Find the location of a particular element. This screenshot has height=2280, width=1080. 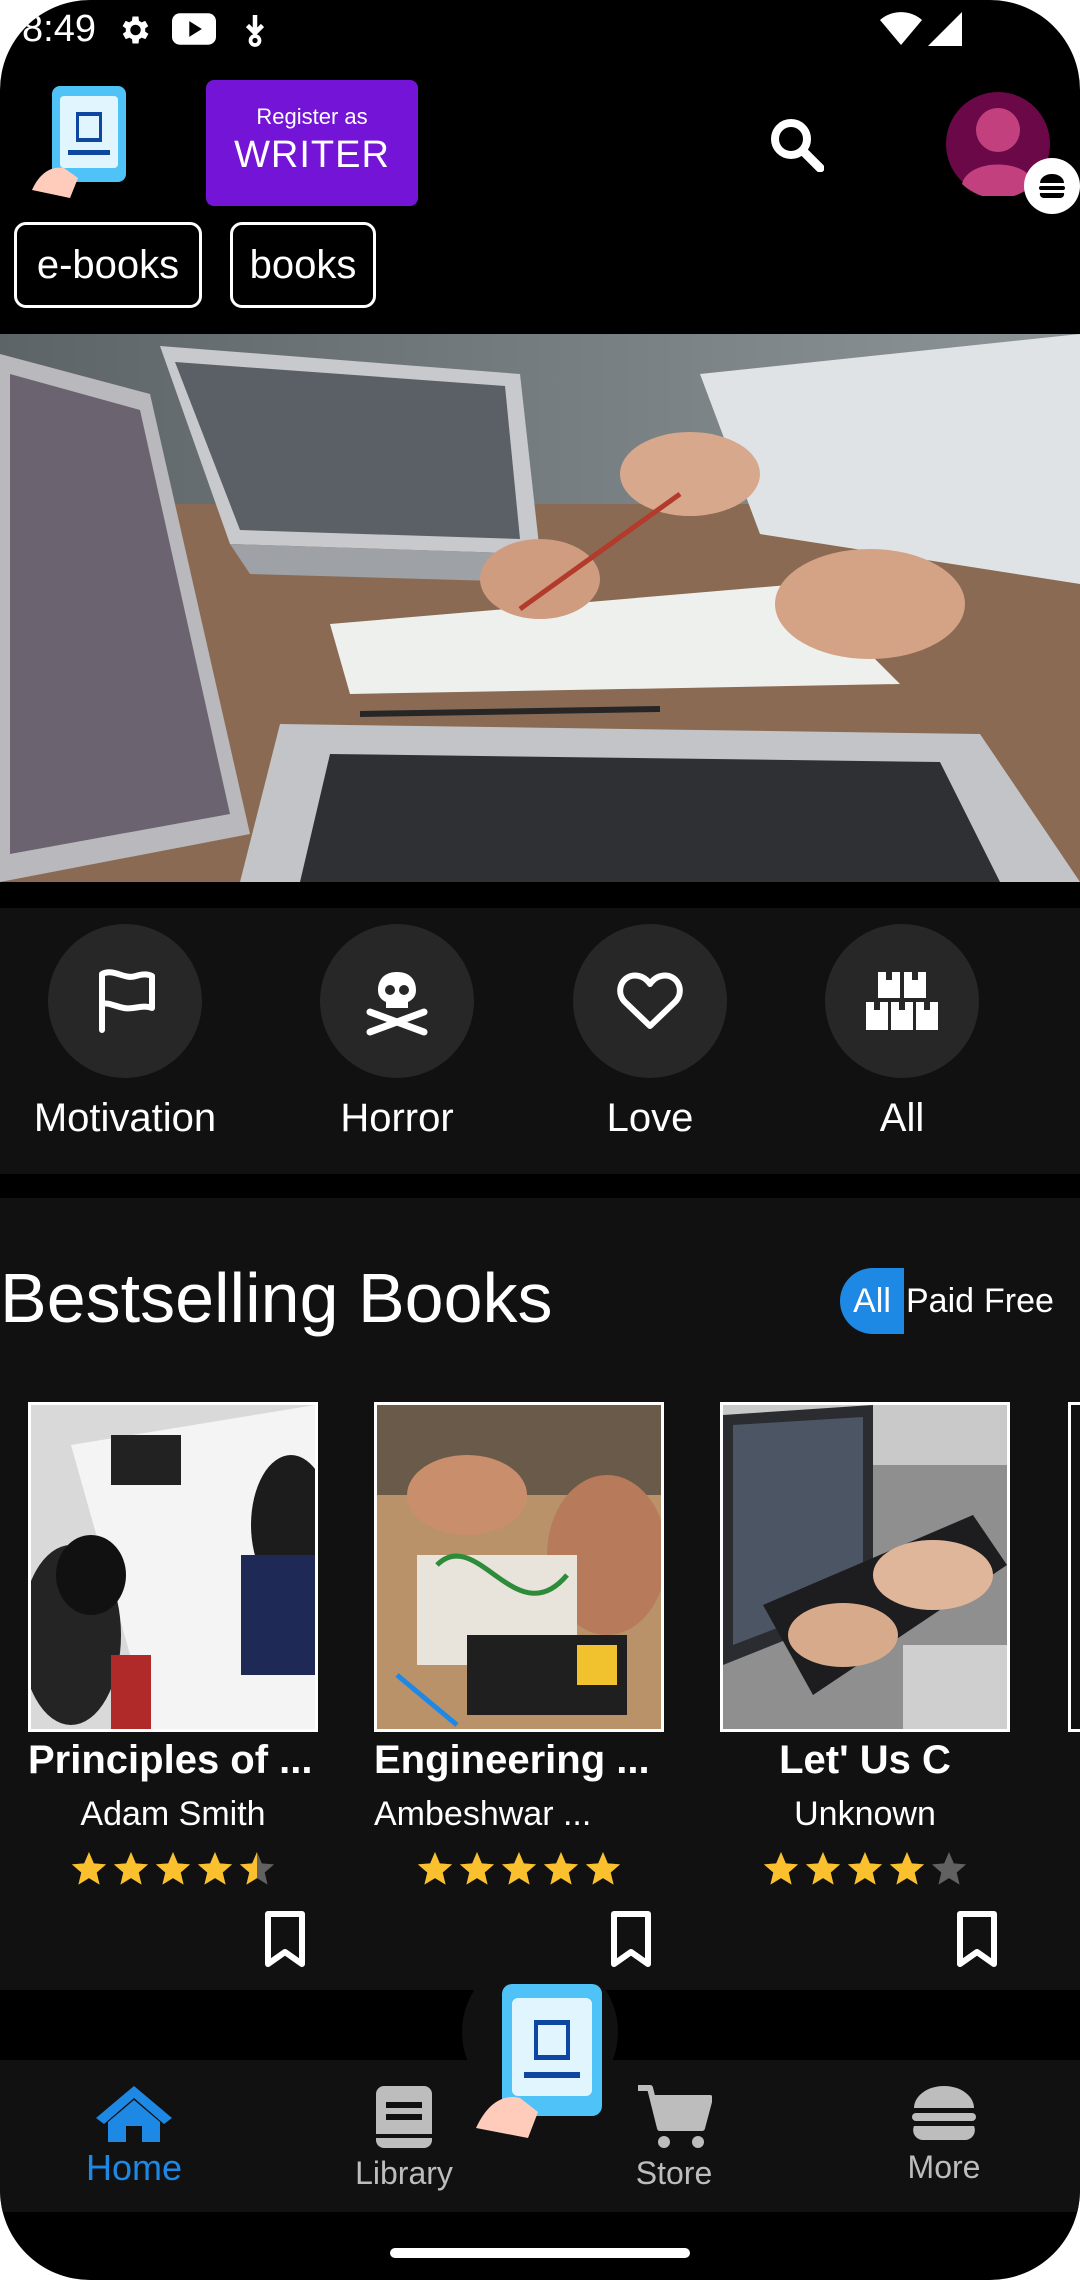

burger-icon is located at coordinates (944, 2113).